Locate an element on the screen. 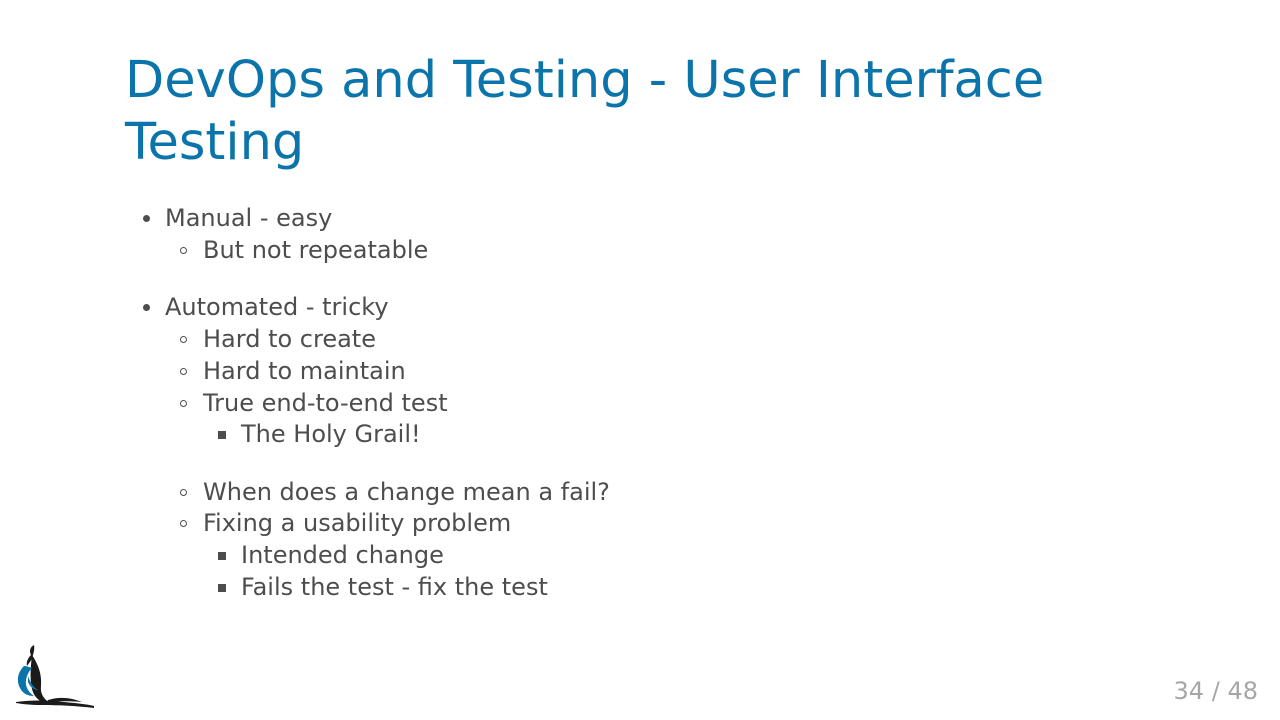 The height and width of the screenshot is (720, 1280). bullet-item: When does a change mean a fail? is located at coordinates (406, 492).